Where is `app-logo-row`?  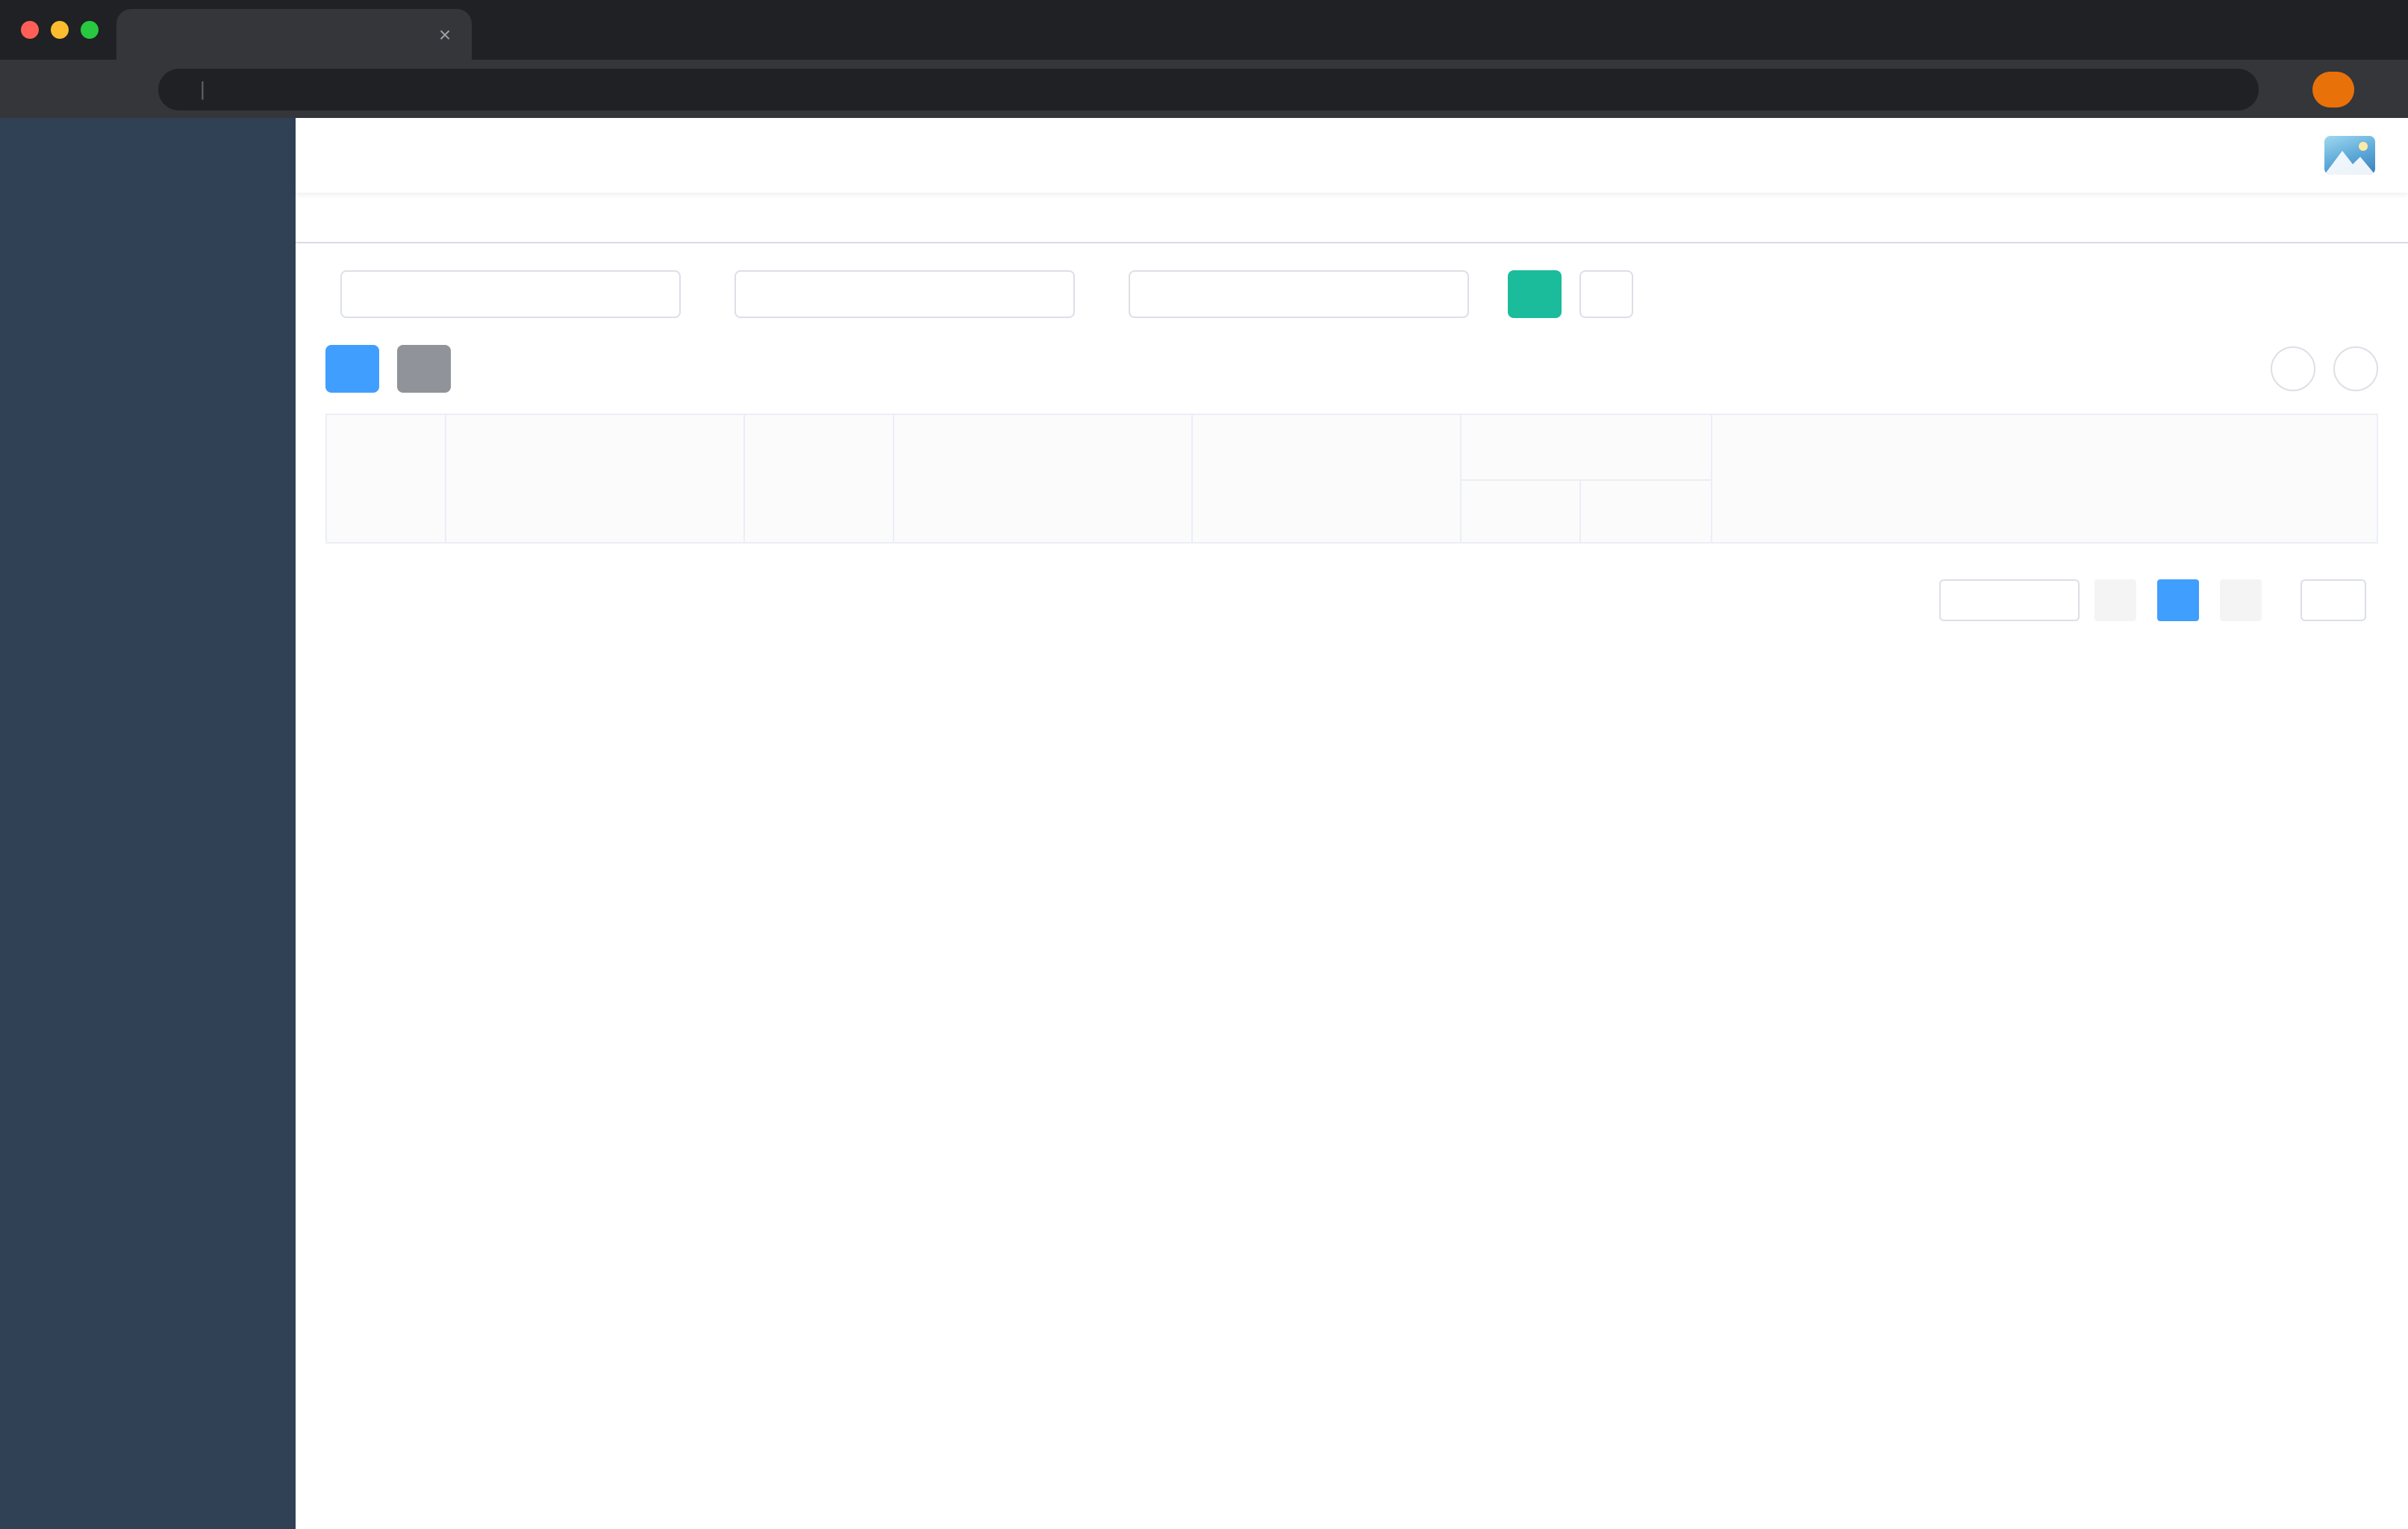 app-logo-row is located at coordinates (148, 155).